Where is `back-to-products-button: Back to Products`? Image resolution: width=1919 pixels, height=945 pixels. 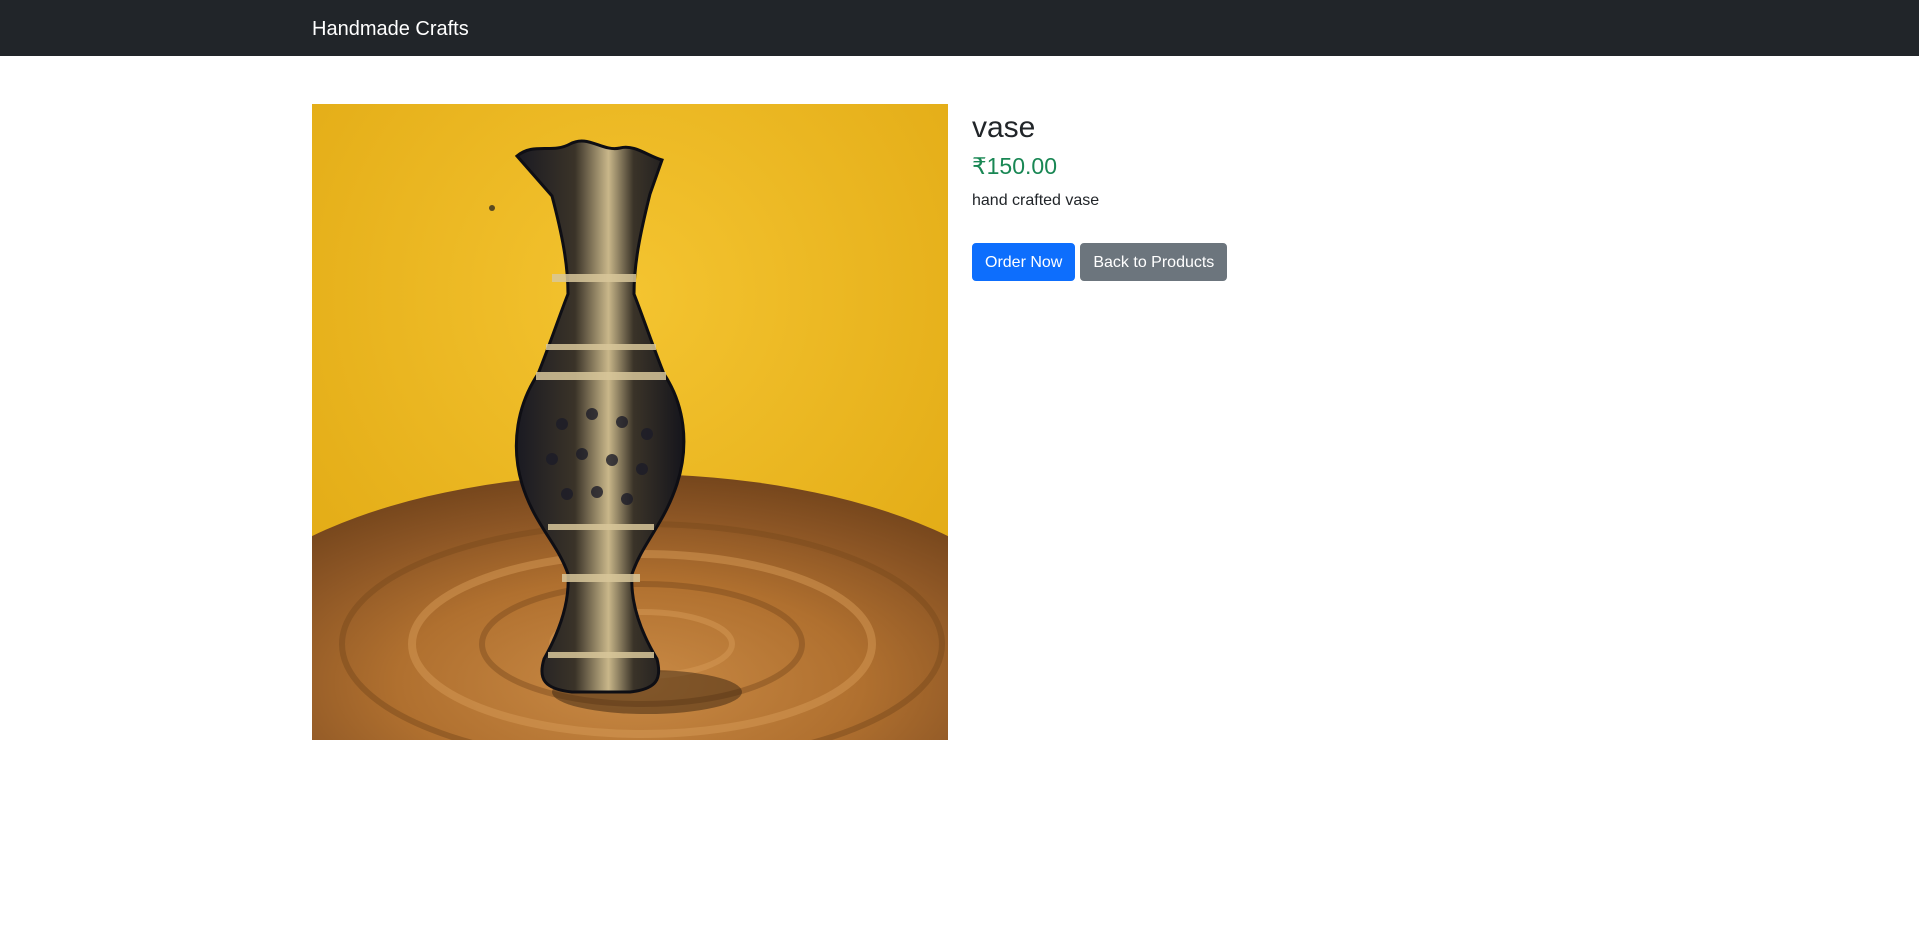
back-to-products-button: Back to Products is located at coordinates (1154, 262).